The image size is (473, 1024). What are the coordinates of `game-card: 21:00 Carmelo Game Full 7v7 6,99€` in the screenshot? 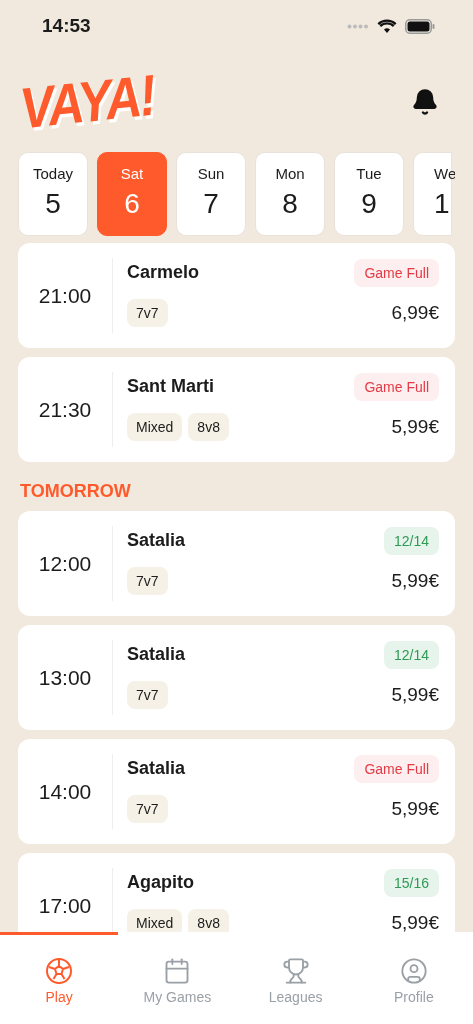 It's located at (236, 295).